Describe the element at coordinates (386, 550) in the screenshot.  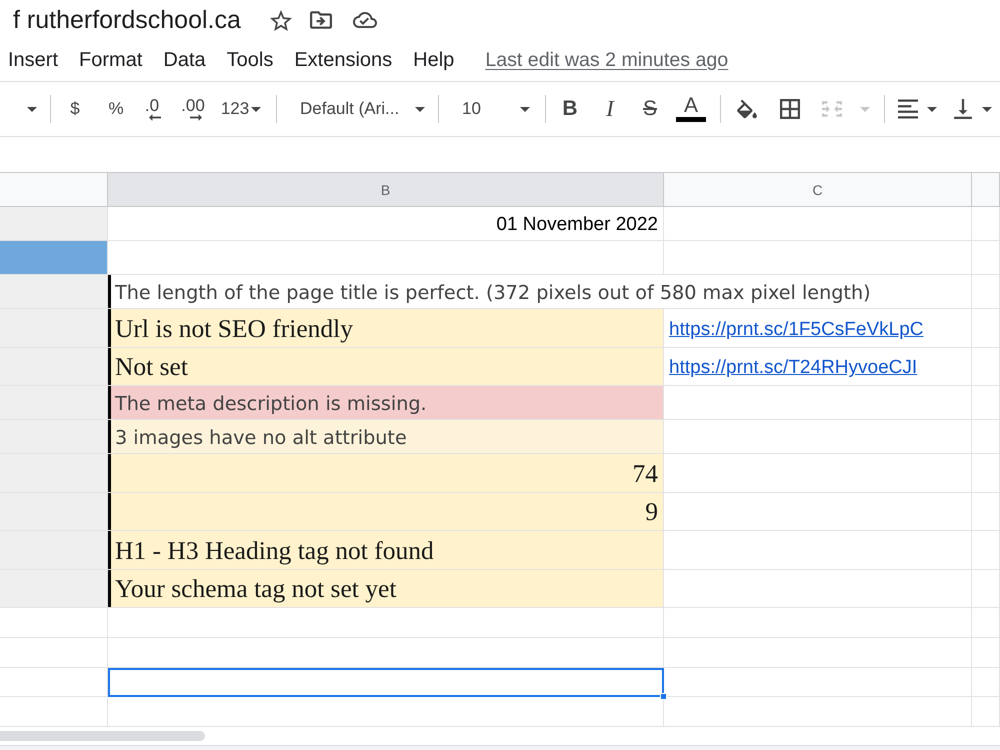
I see `table-cell: H1 - H3 Heading tag not found` at that location.